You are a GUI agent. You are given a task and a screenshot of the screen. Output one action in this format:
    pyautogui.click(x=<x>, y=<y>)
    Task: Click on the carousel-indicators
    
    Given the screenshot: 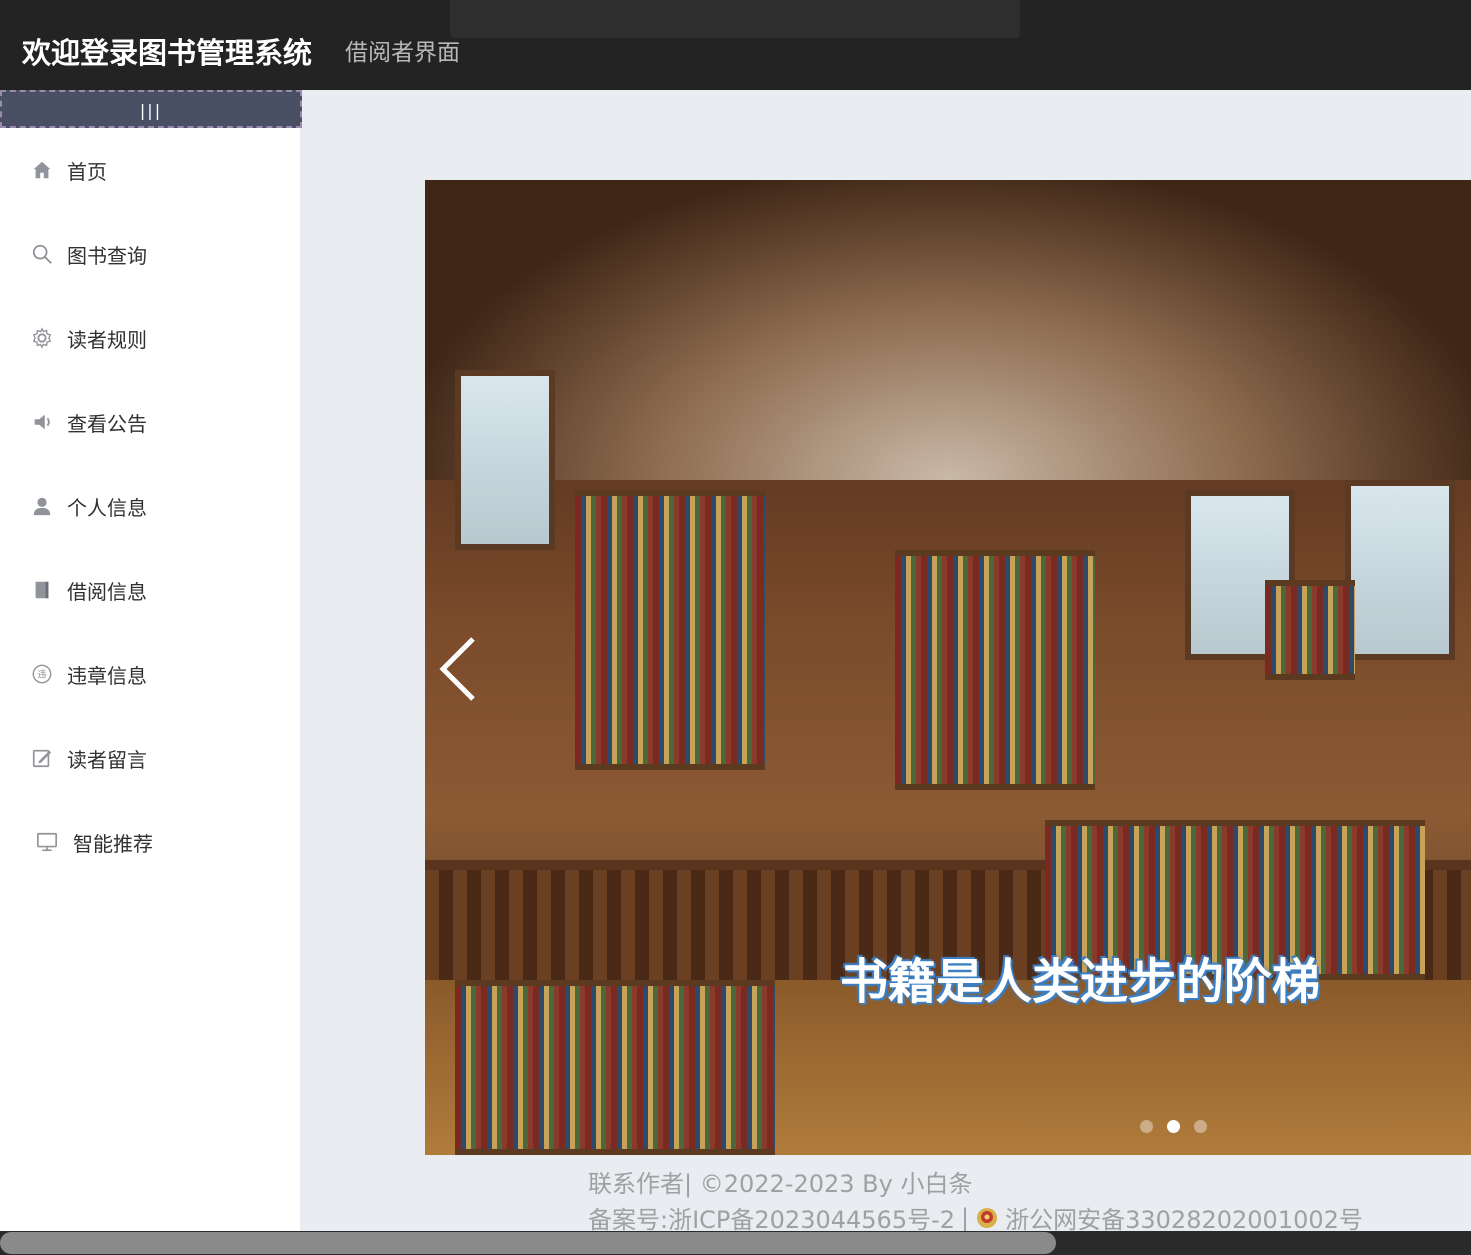 What is the action you would take?
    pyautogui.click(x=1173, y=1126)
    